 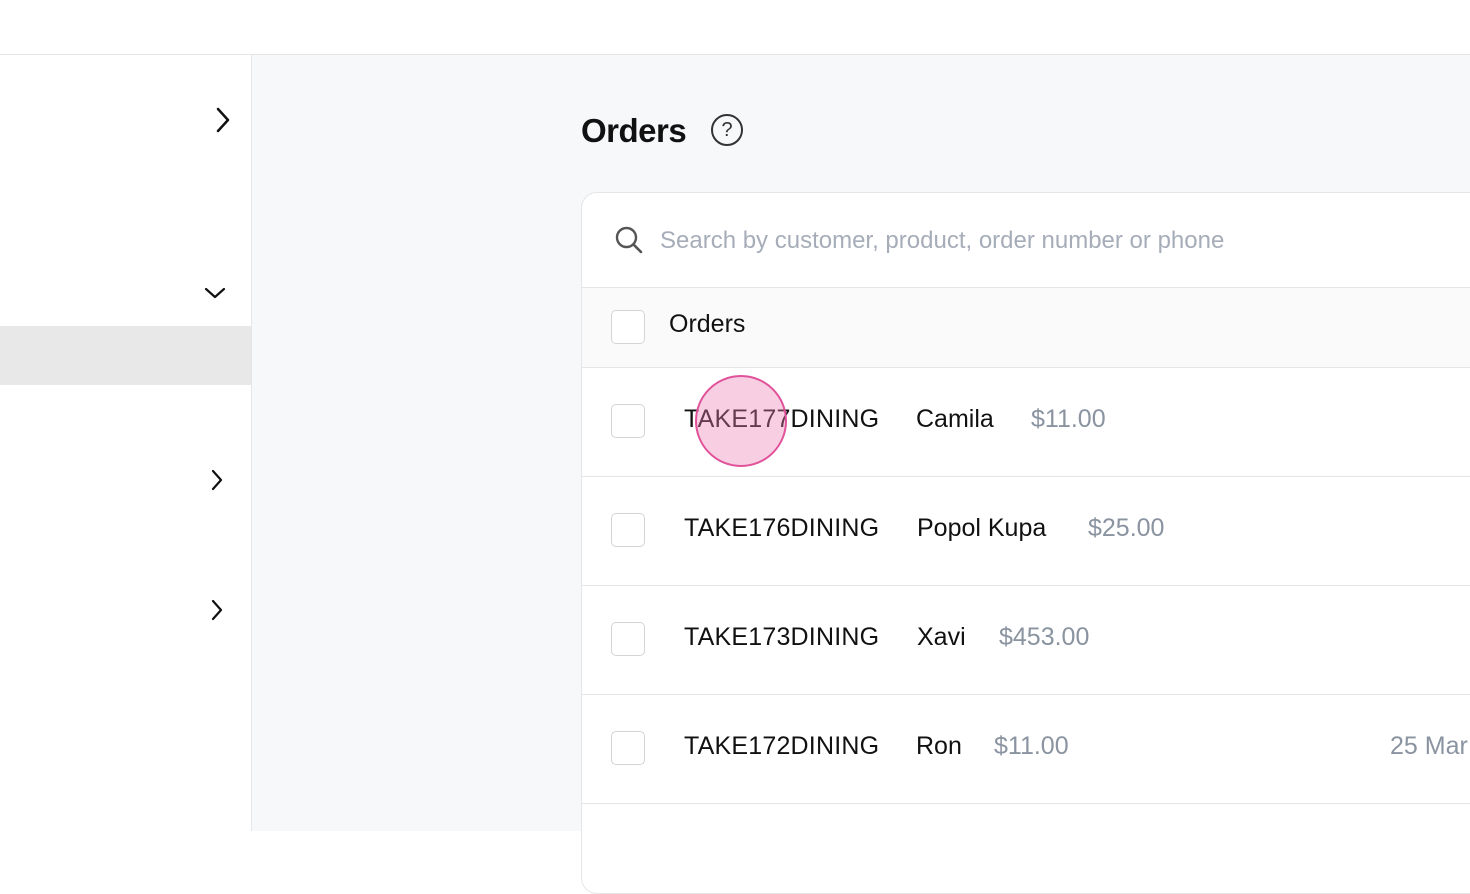 What do you see at coordinates (1026, 422) in the screenshot?
I see `table-row: TAKE177DINING Camila $11.00` at bounding box center [1026, 422].